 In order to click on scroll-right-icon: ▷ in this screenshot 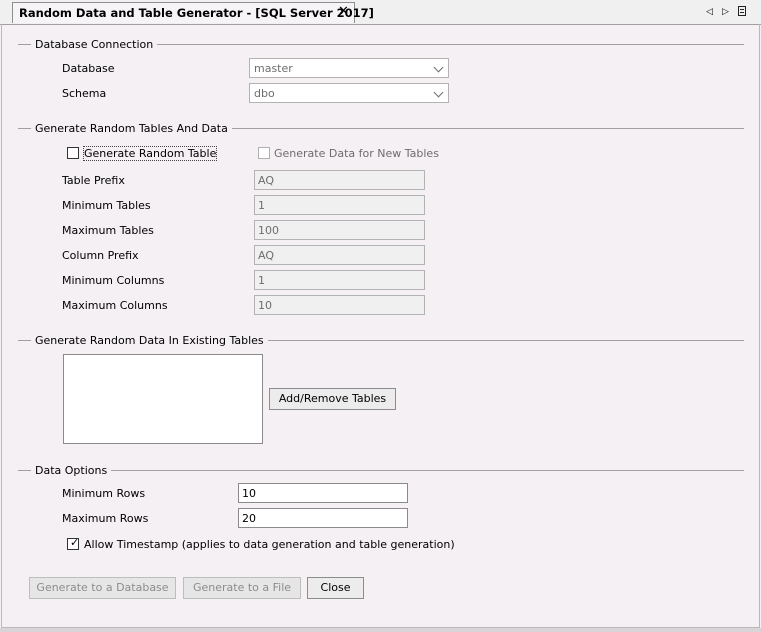, I will do `click(725, 12)`.